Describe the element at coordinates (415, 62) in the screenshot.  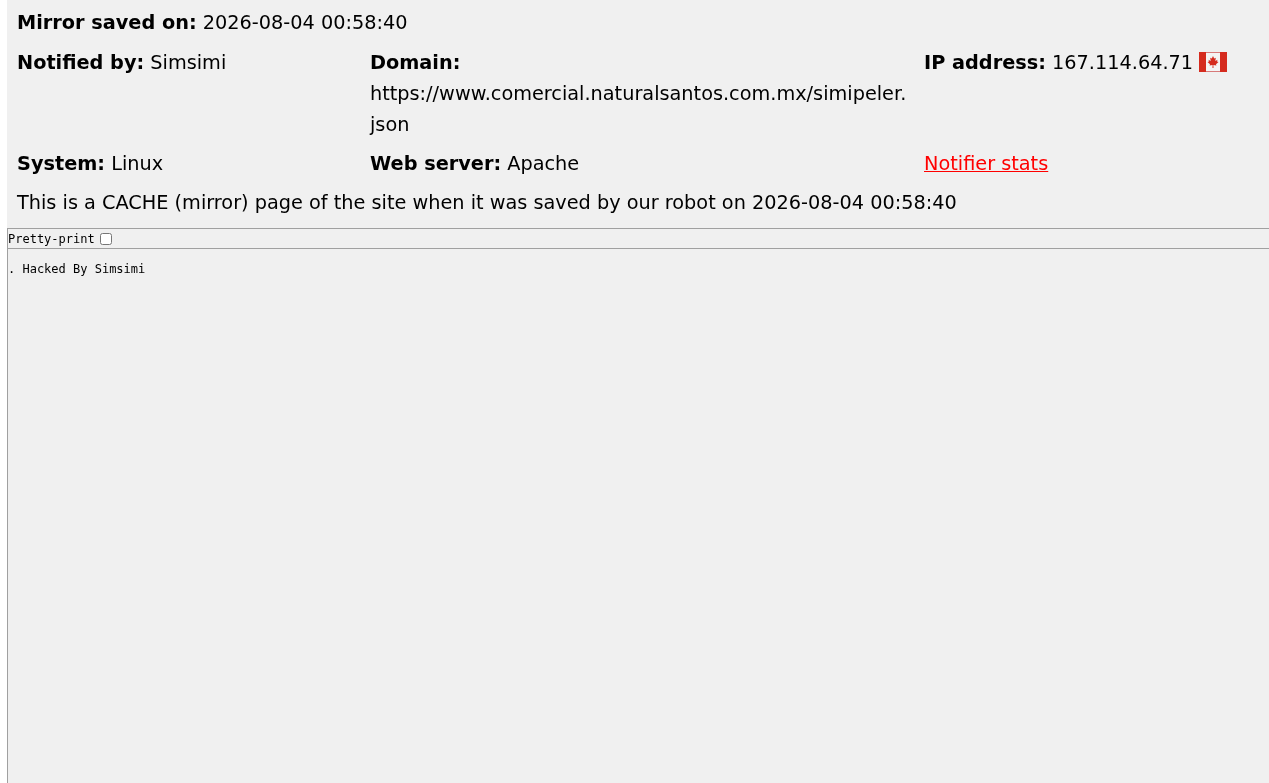
I see `field-label: Domain:` at that location.